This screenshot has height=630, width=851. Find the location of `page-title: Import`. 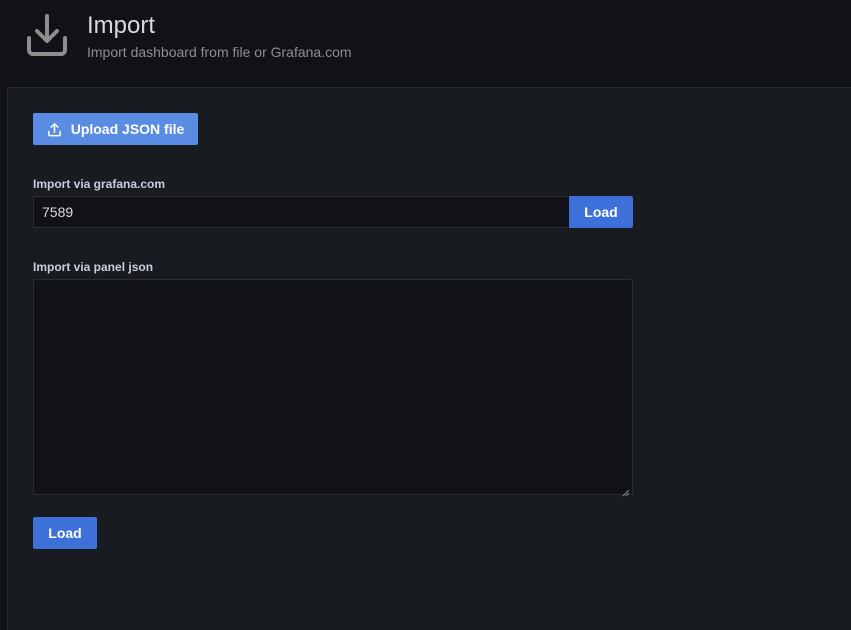

page-title: Import is located at coordinates (121, 25).